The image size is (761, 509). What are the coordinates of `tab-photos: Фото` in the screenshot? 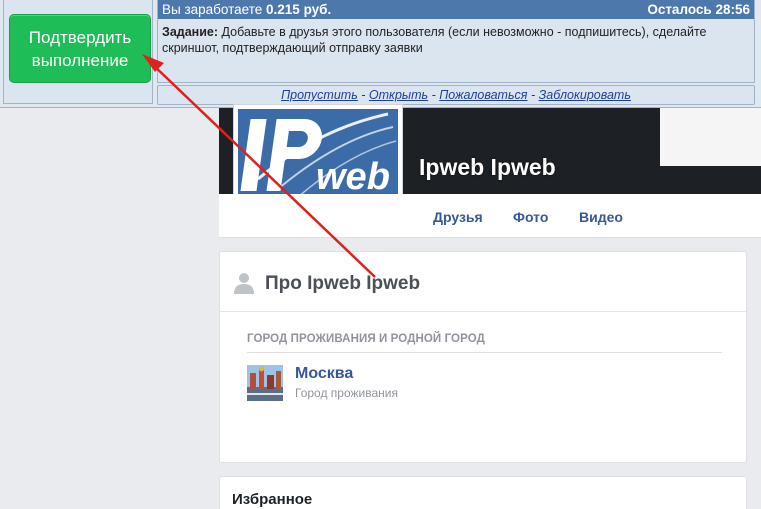 It's located at (530, 217).